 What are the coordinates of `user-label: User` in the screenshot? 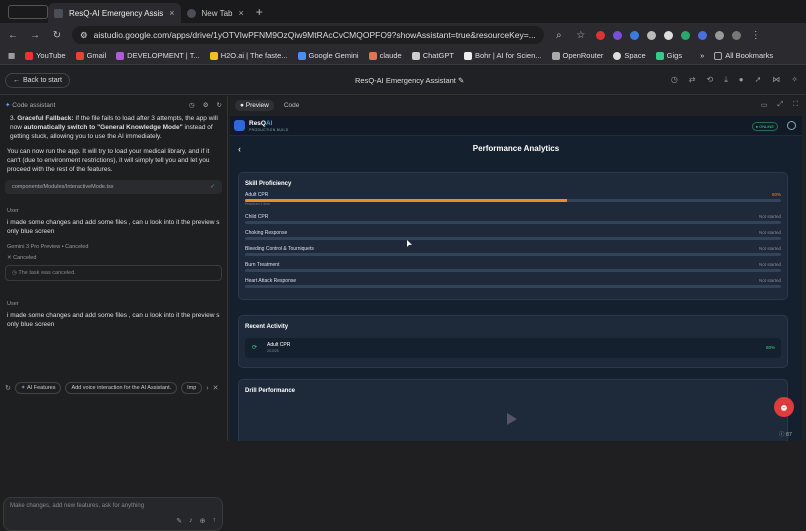 It's located at (13, 304).